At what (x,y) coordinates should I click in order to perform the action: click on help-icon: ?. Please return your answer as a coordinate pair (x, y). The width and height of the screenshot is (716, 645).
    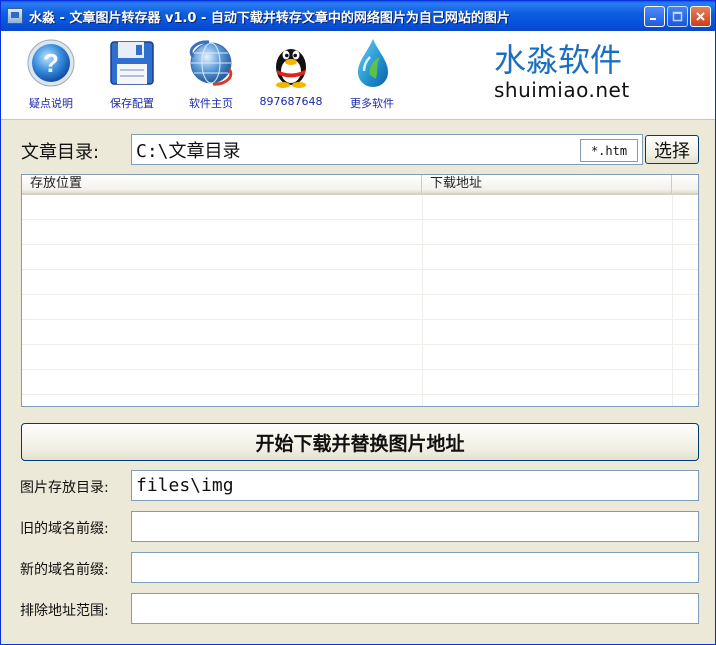
    Looking at the image, I should click on (51, 63).